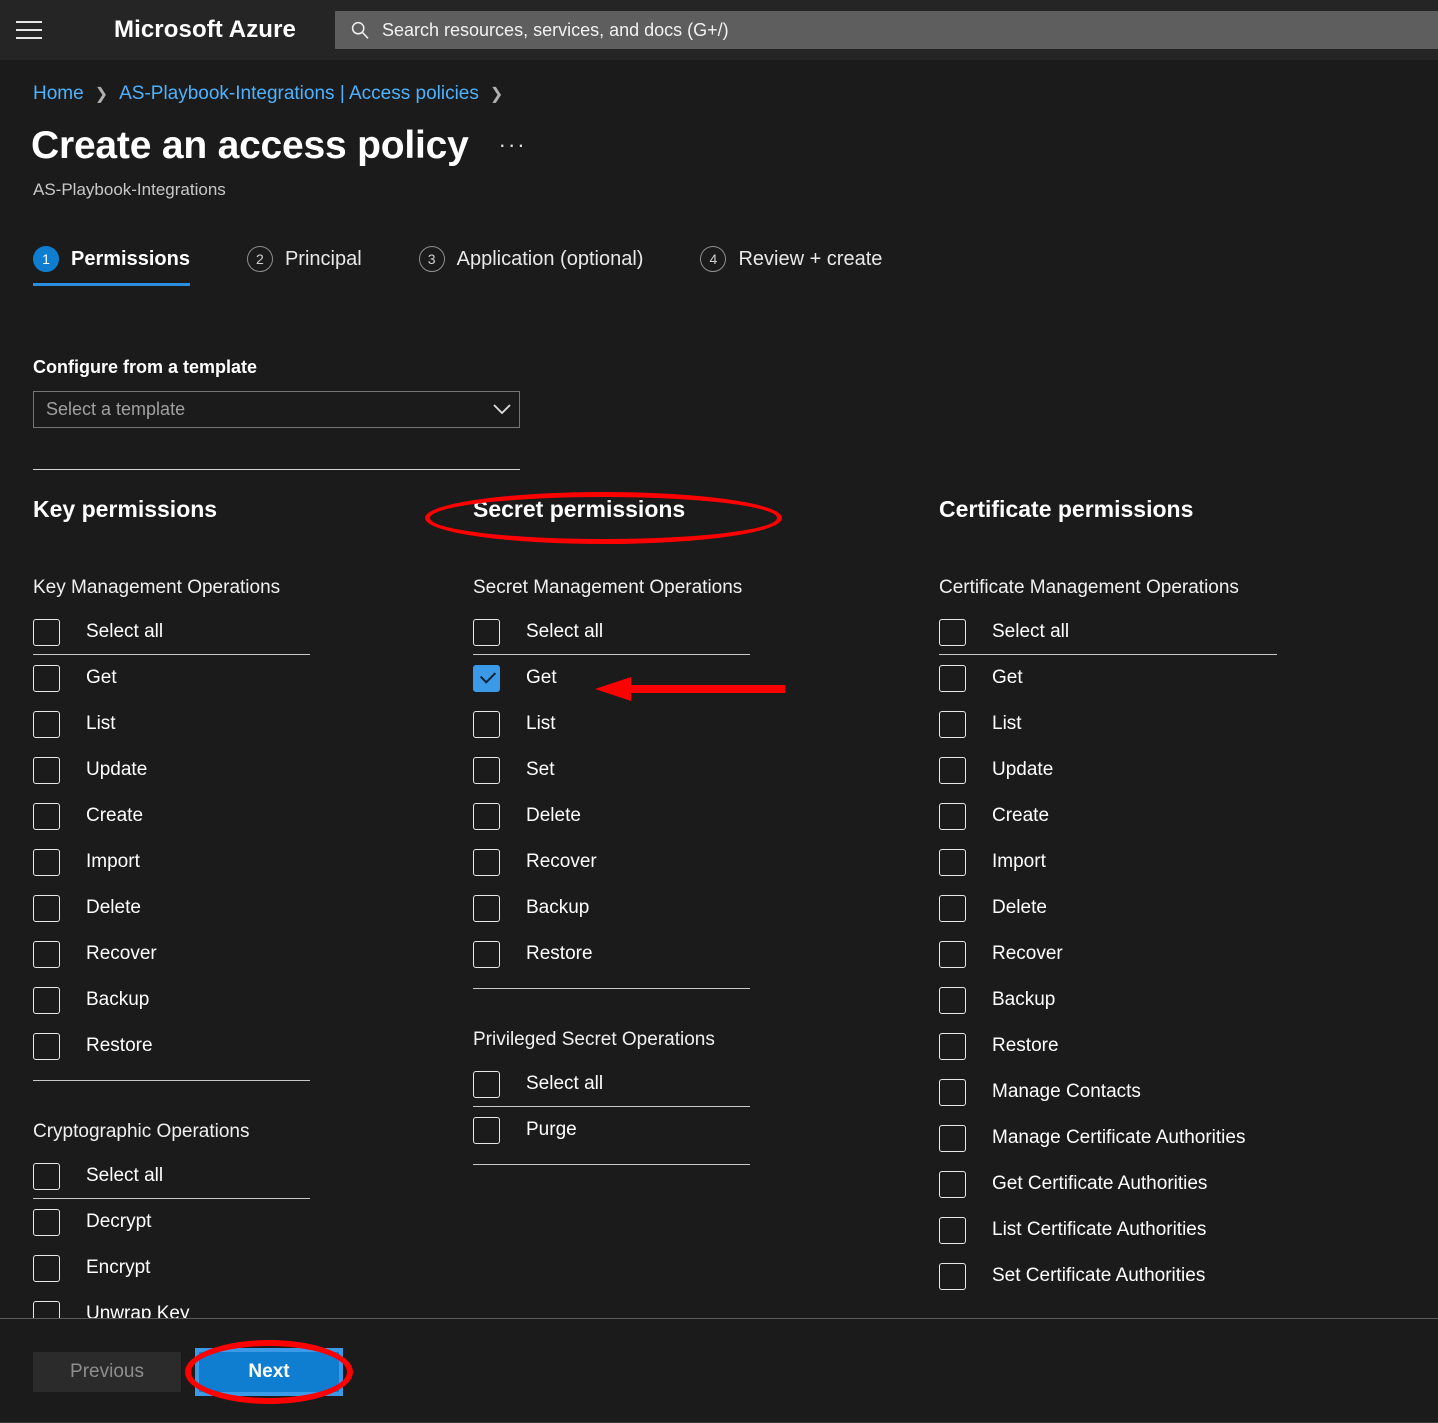 Image resolution: width=1438 pixels, height=1423 pixels. Describe the element at coordinates (46, 1000) in the screenshot. I see `key-perm-backup-checkbox` at that location.